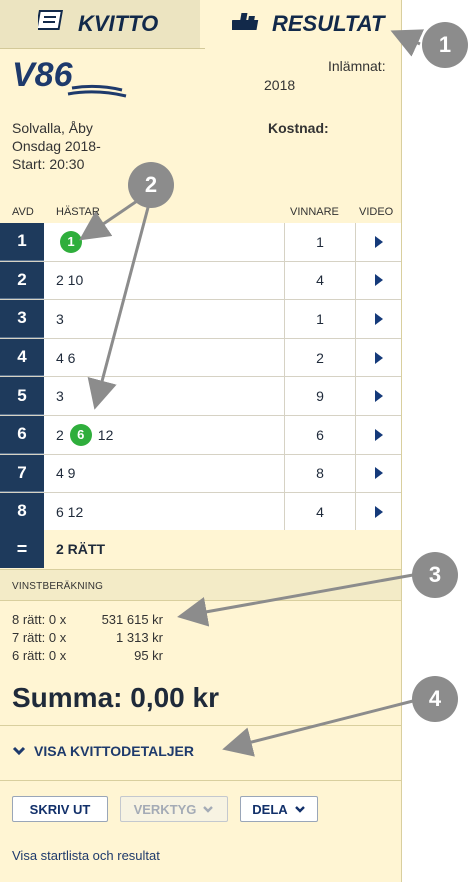 This screenshot has width=474, height=882. Describe the element at coordinates (22, 512) in the screenshot. I see `avd-number: 8` at that location.